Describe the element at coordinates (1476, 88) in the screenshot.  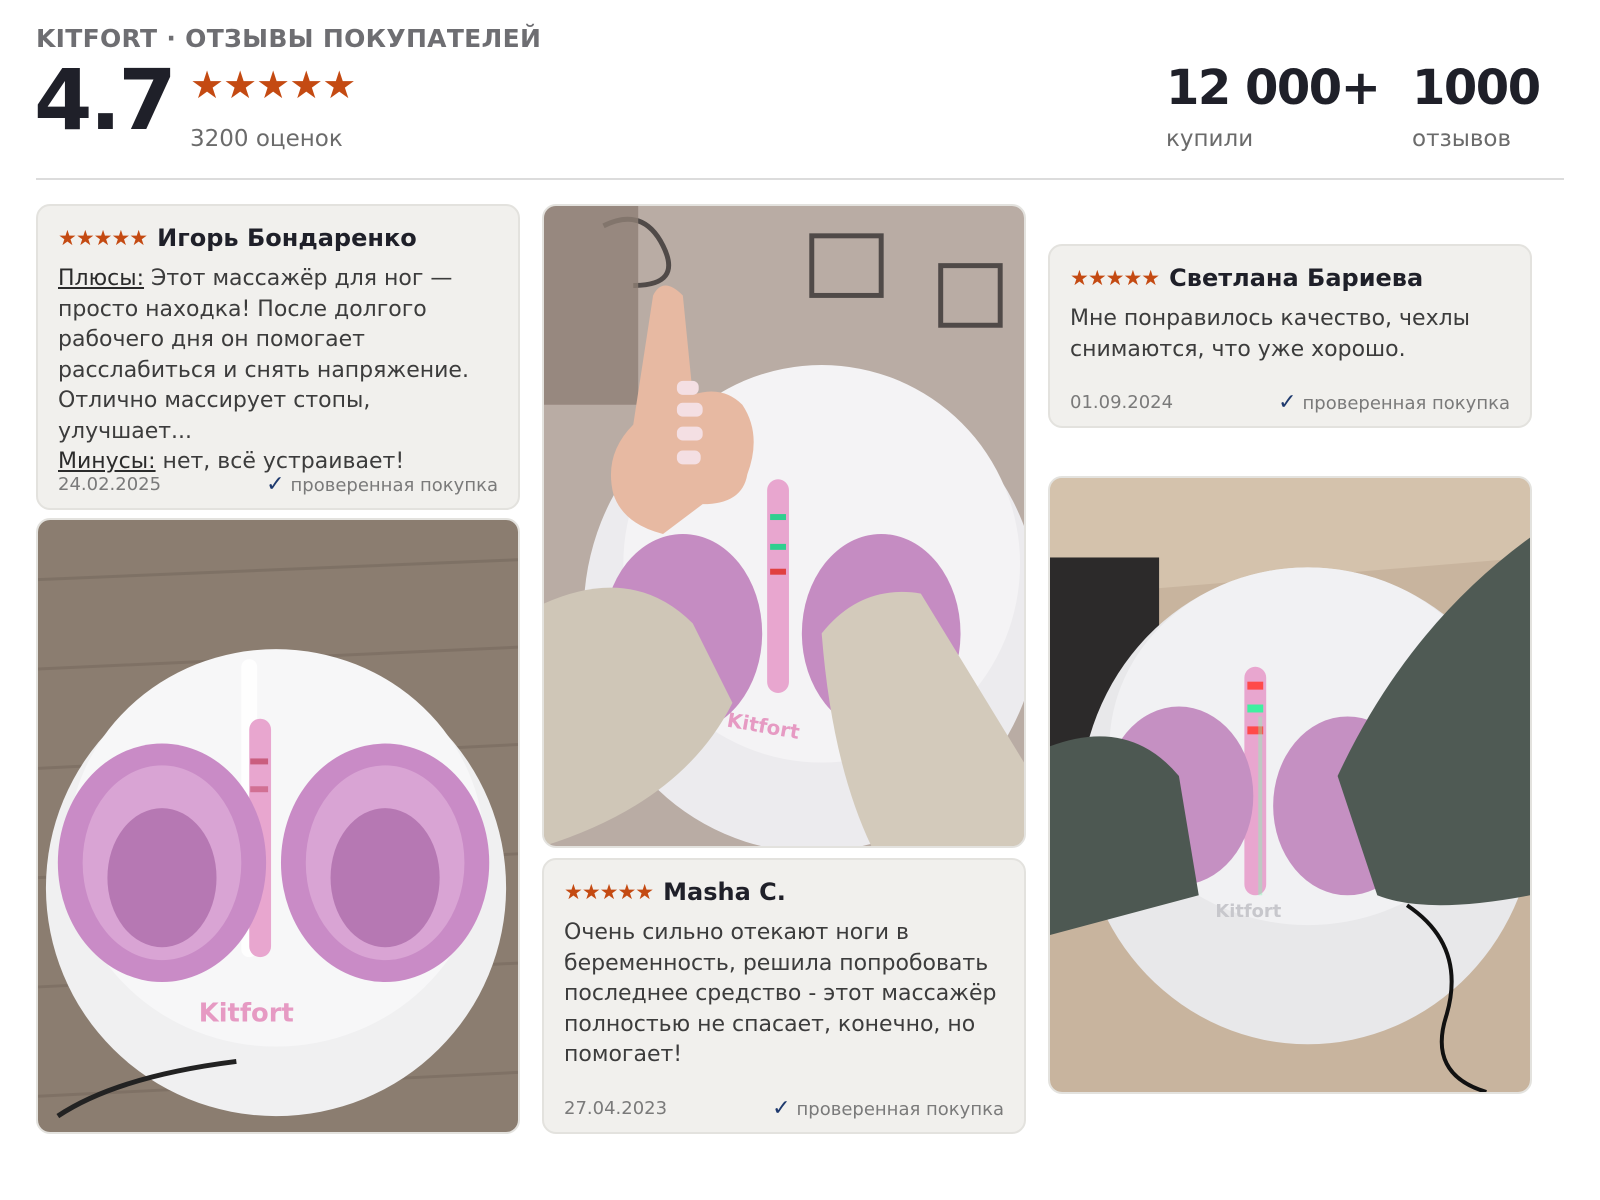
I see `stat-reviews-value: 1000` at that location.